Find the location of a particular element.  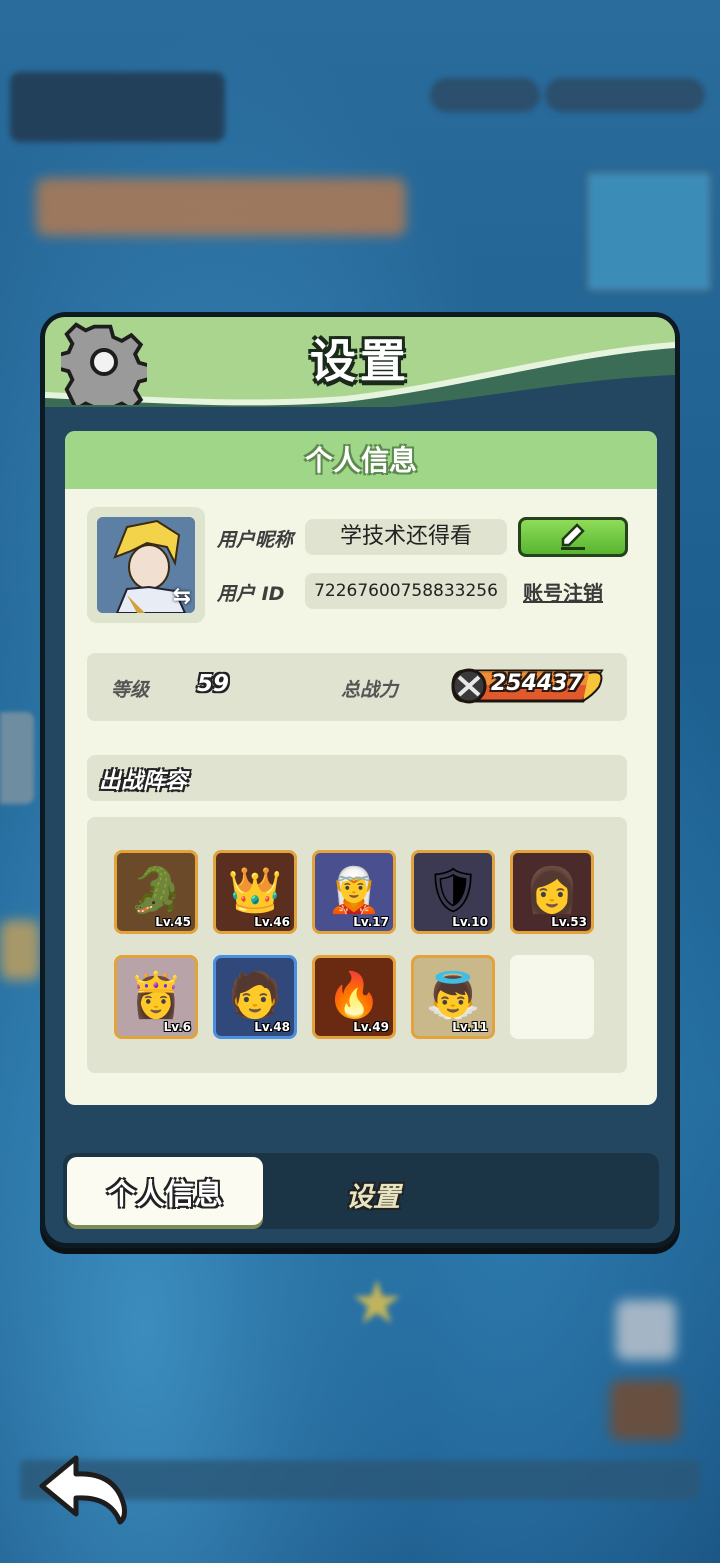

total-power-value: 254437 is located at coordinates (537, 683).